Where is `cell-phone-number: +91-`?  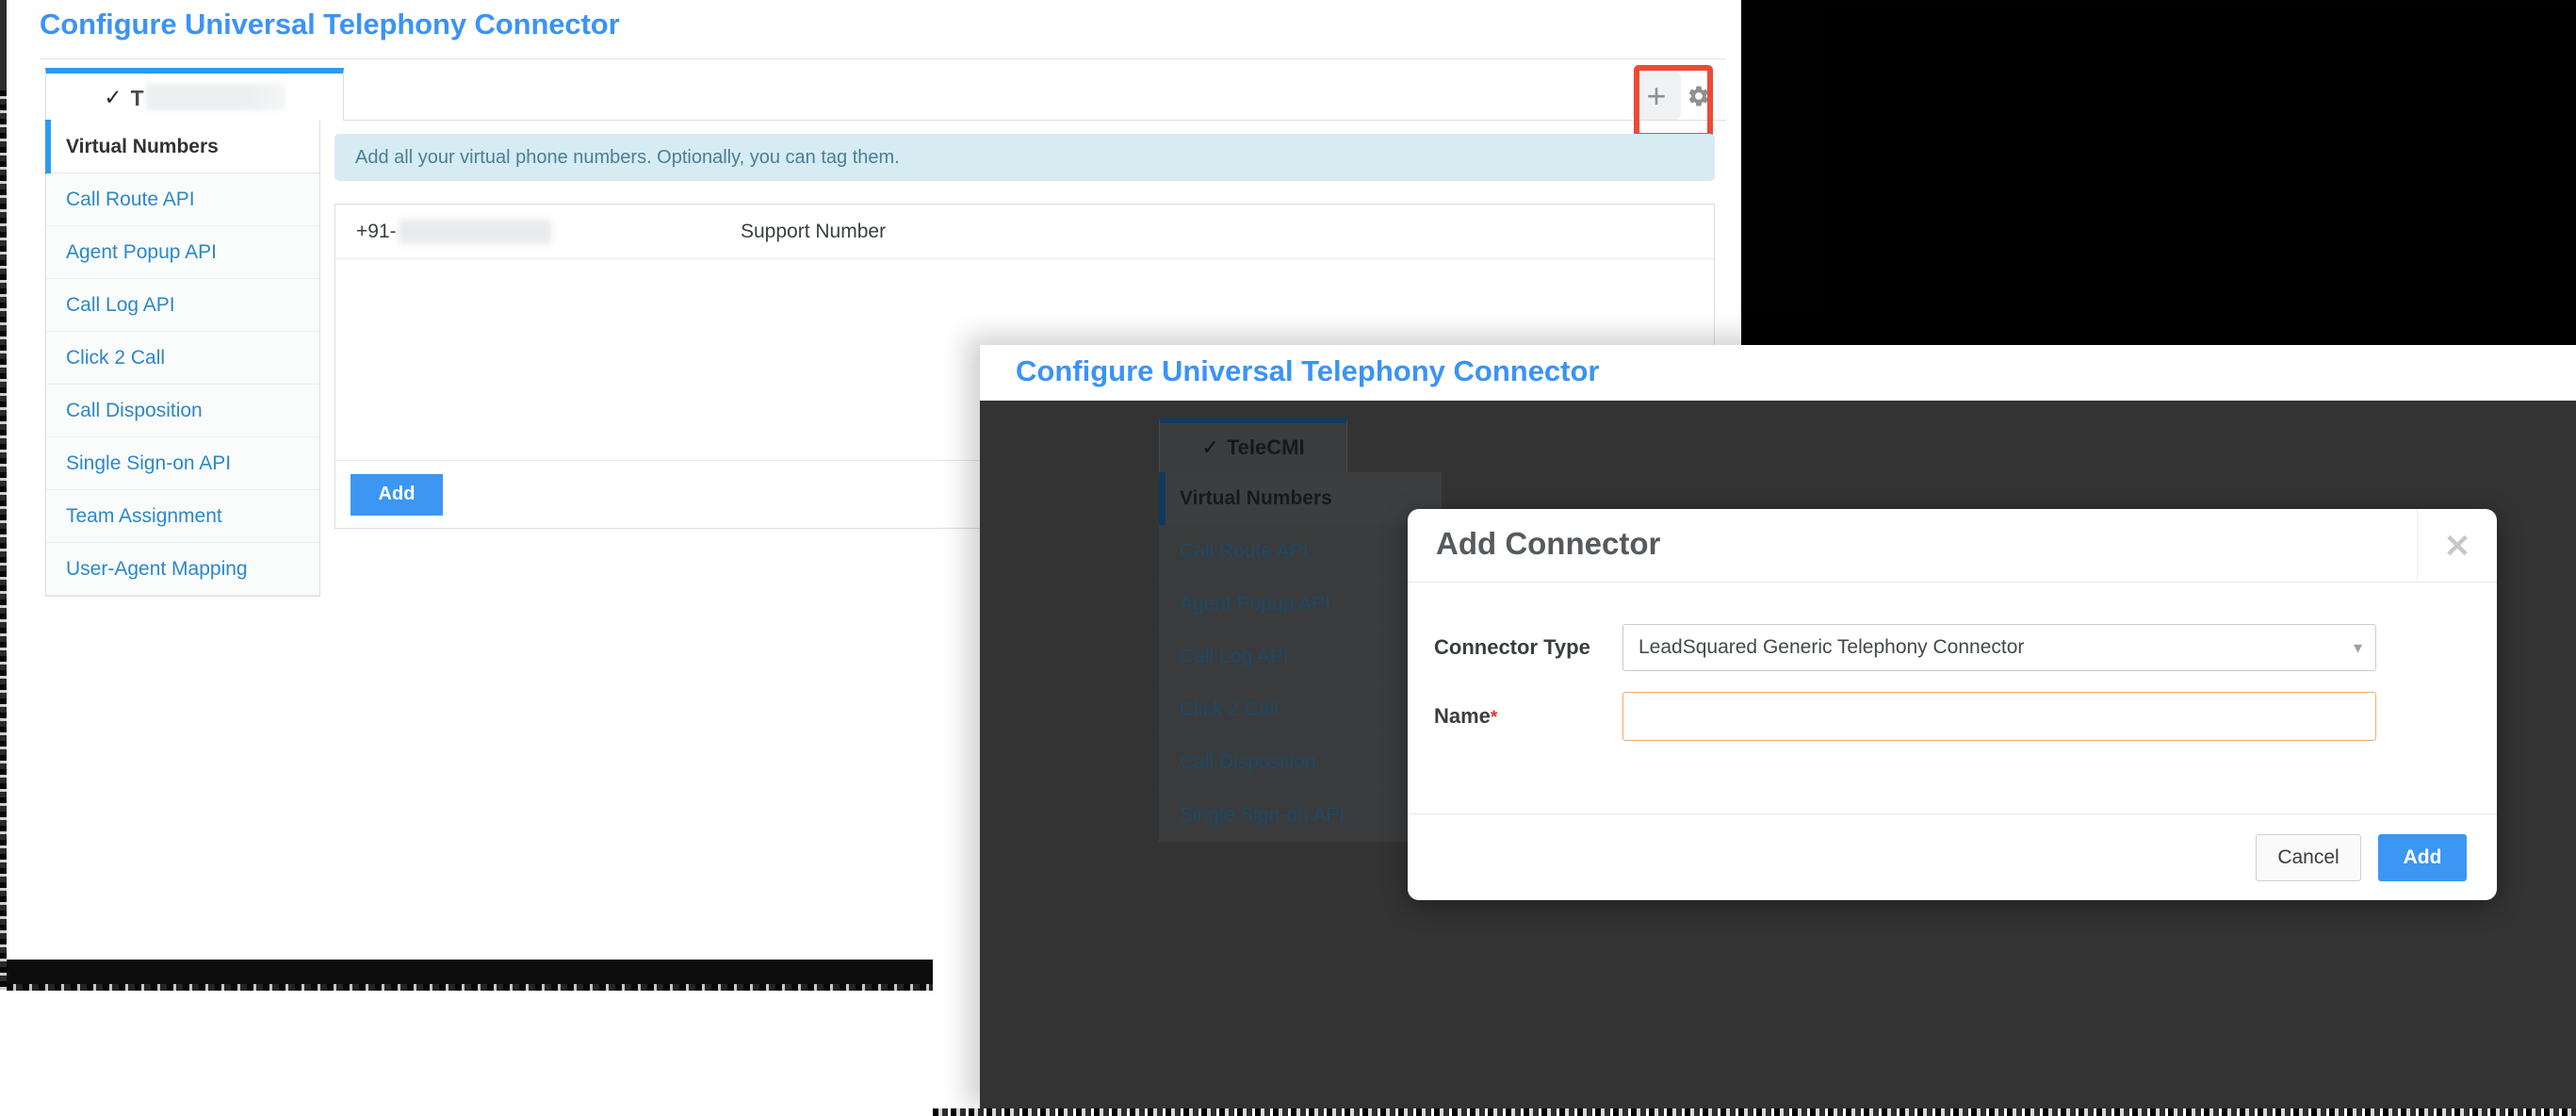
cell-phone-number: +91- is located at coordinates (538, 231).